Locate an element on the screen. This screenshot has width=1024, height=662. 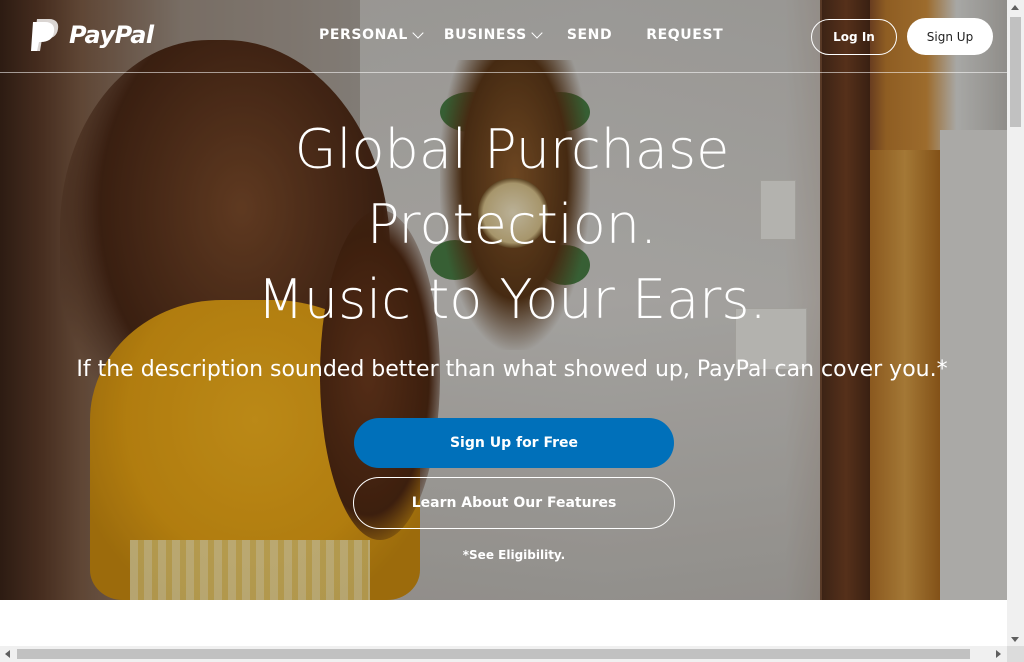
headline-line: Global Purchase is located at coordinates (512, 149).